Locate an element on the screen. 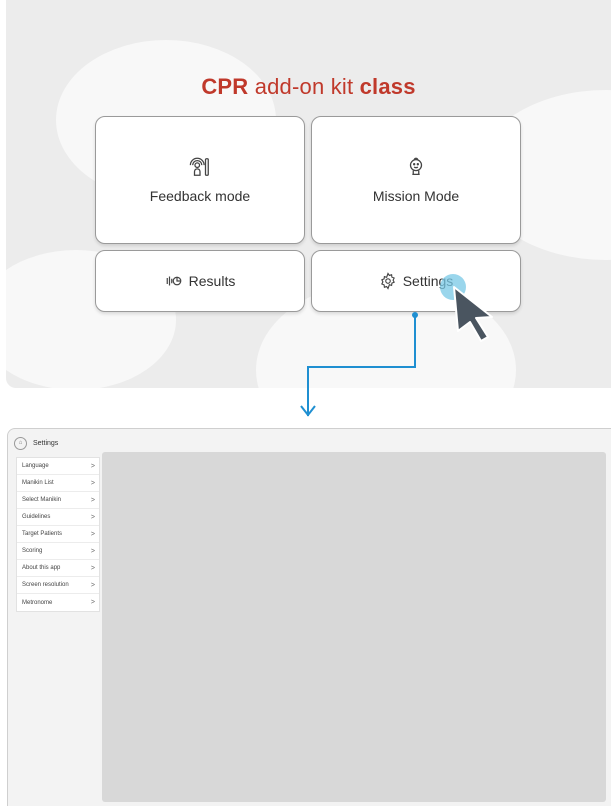 Image resolution: width=611 pixels, height=806 pixels. menu-item-target-patients: Target Patients > is located at coordinates (58, 534).